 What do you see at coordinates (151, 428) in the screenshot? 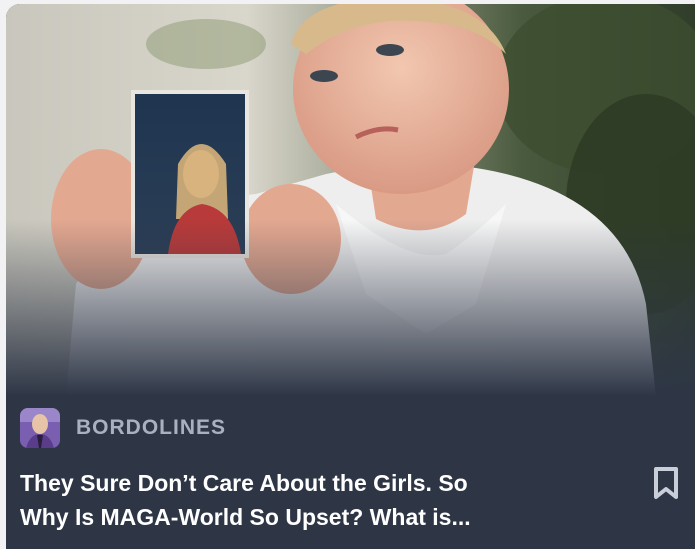
I see `publication-name: BORDOLINES` at bounding box center [151, 428].